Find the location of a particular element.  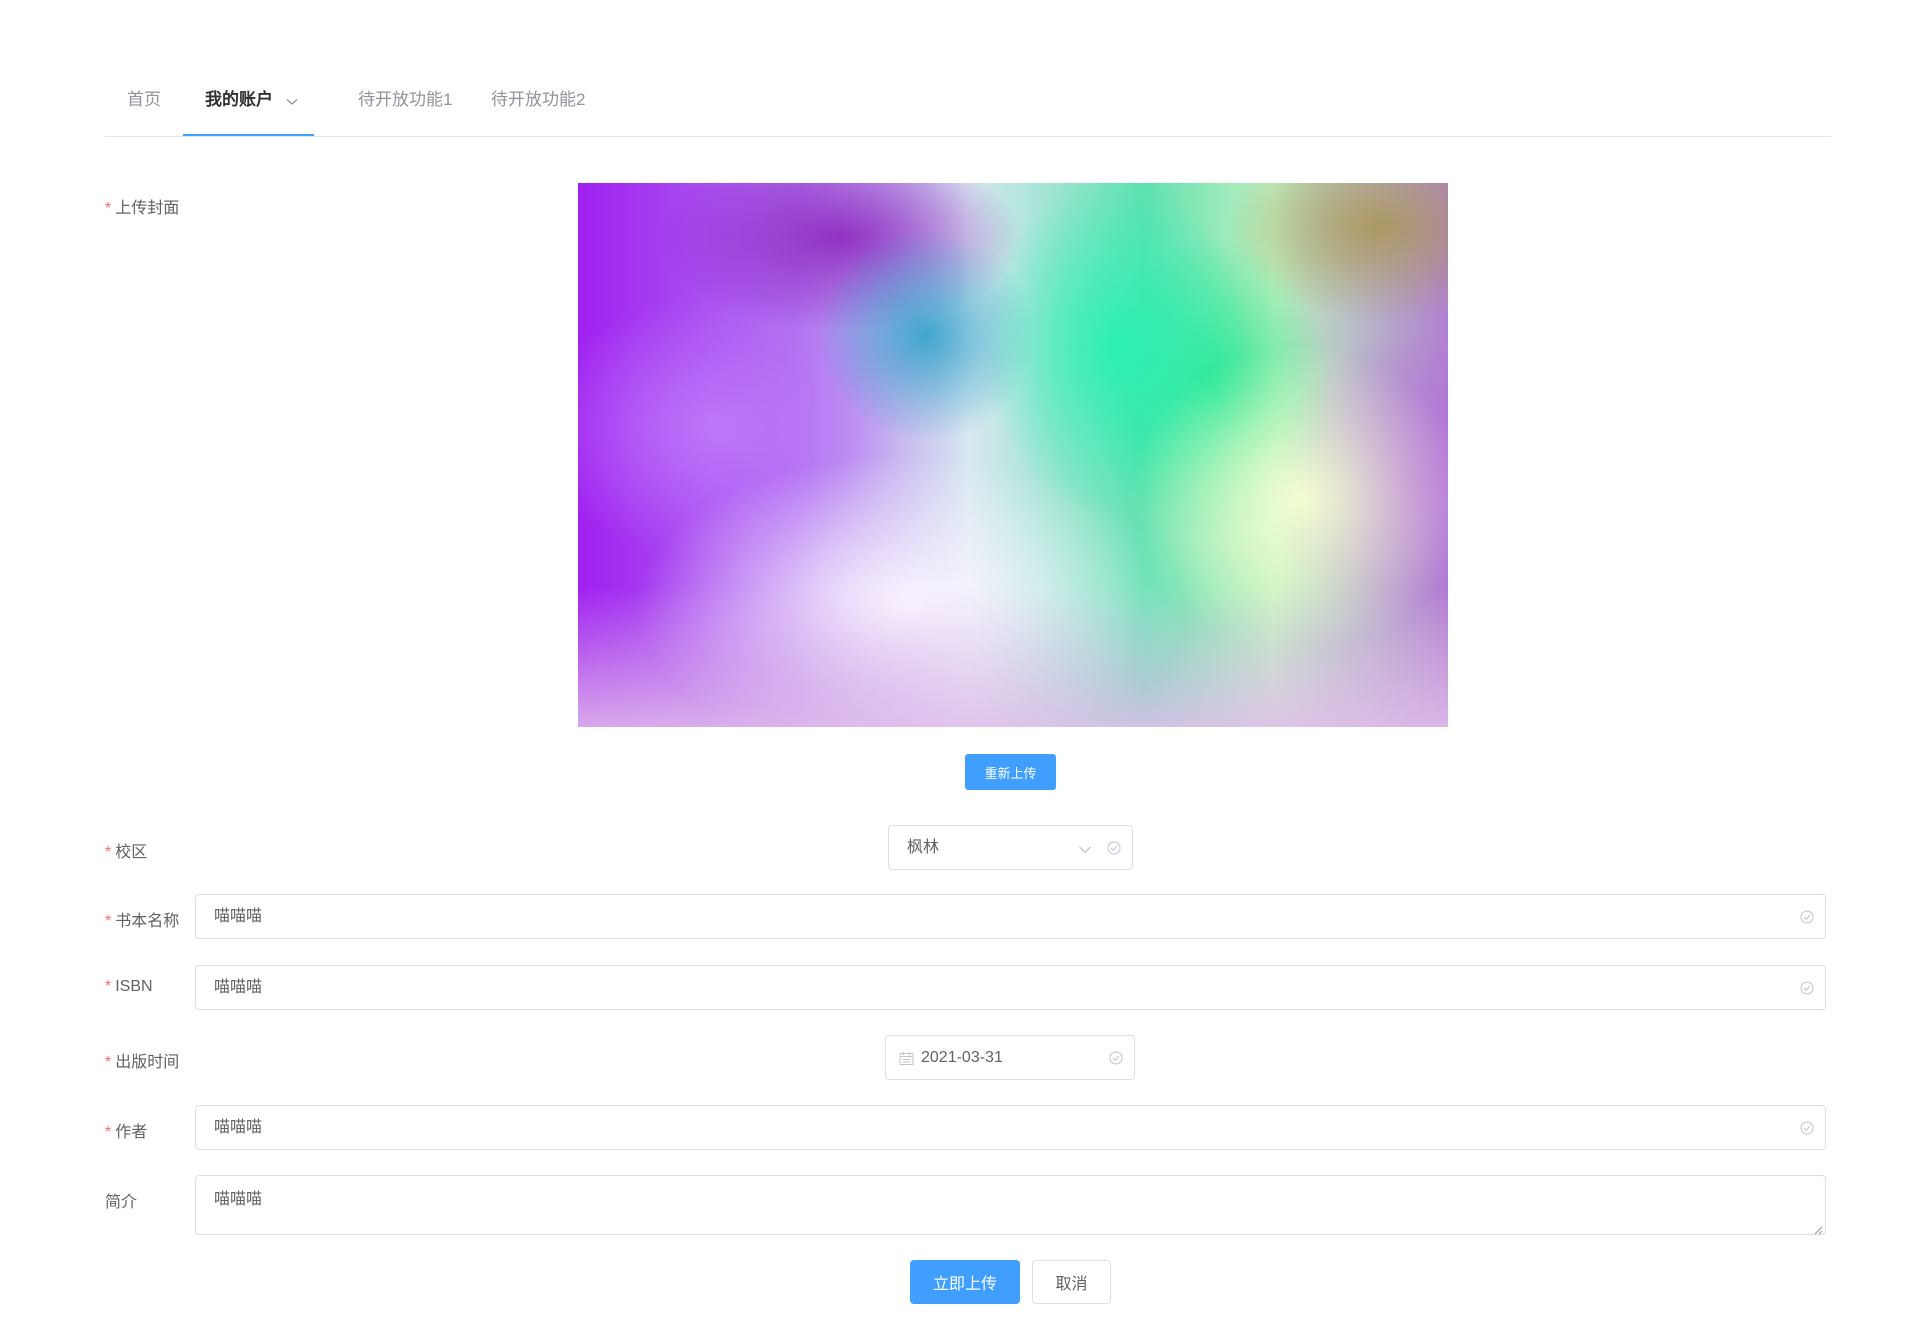

book-name-value: 喵喵喵 is located at coordinates (238, 916).